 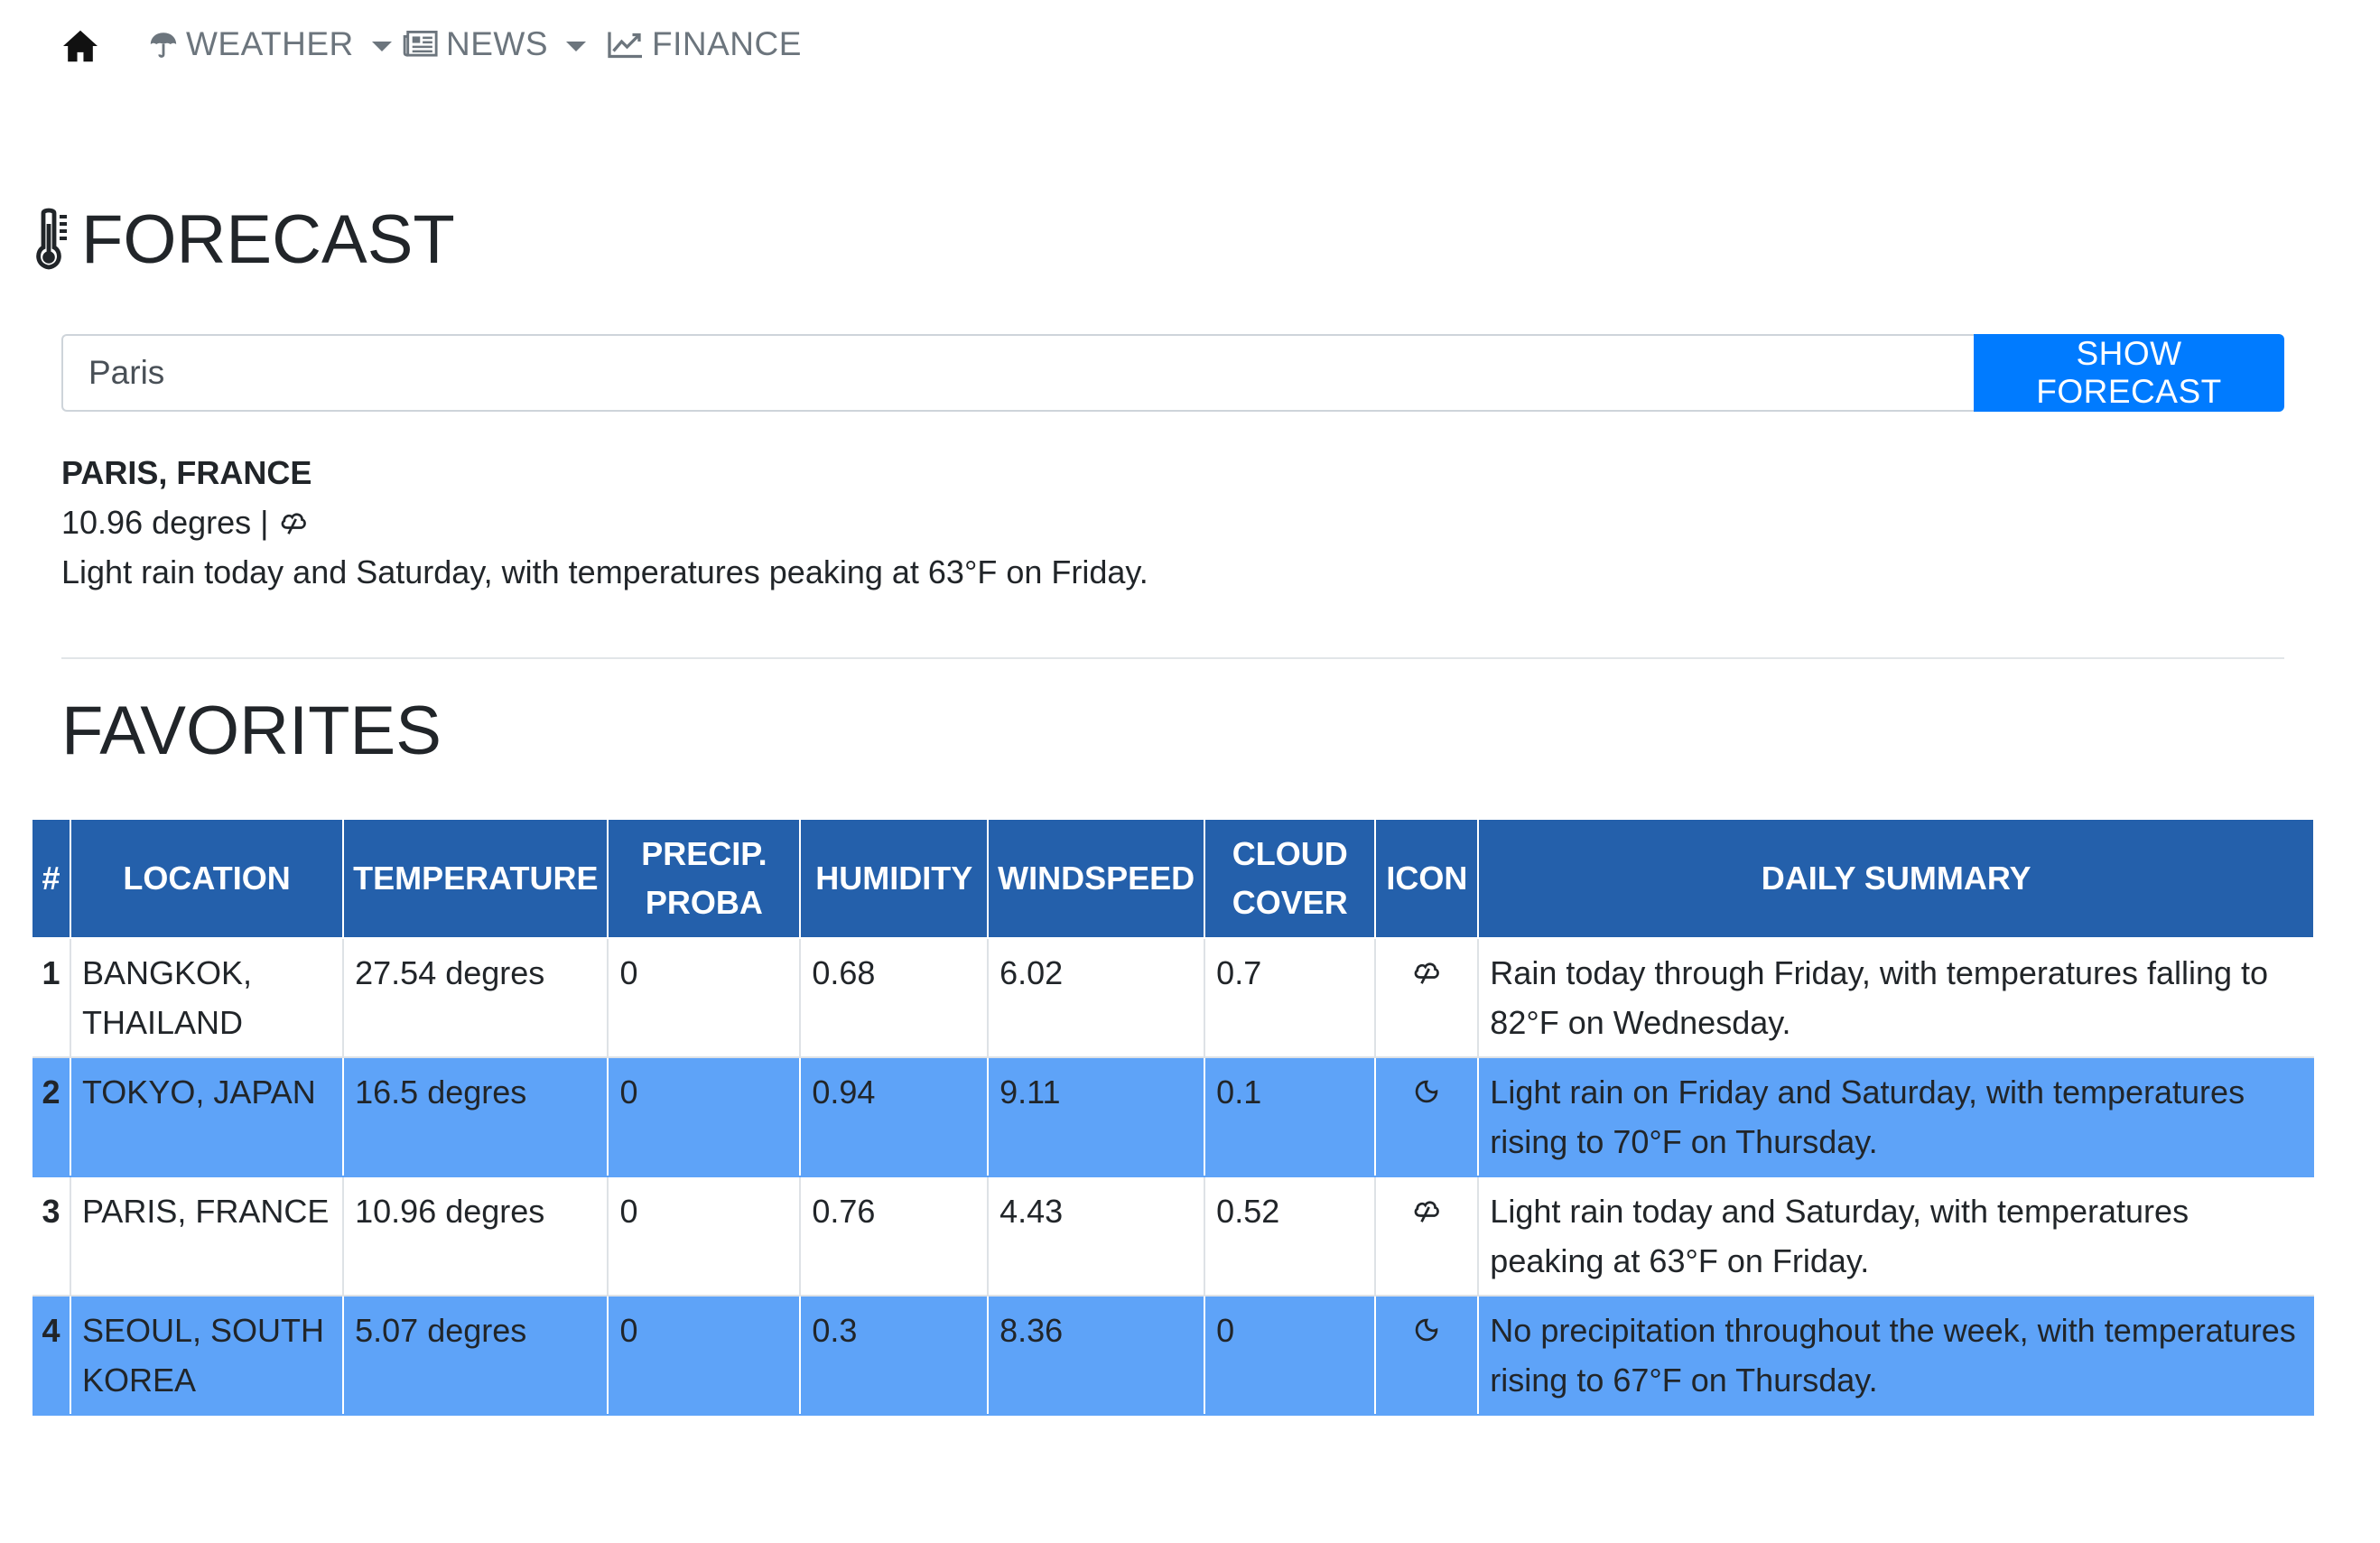 I want to click on col-header-humidity: HUMIDITY, so click(x=894, y=879).